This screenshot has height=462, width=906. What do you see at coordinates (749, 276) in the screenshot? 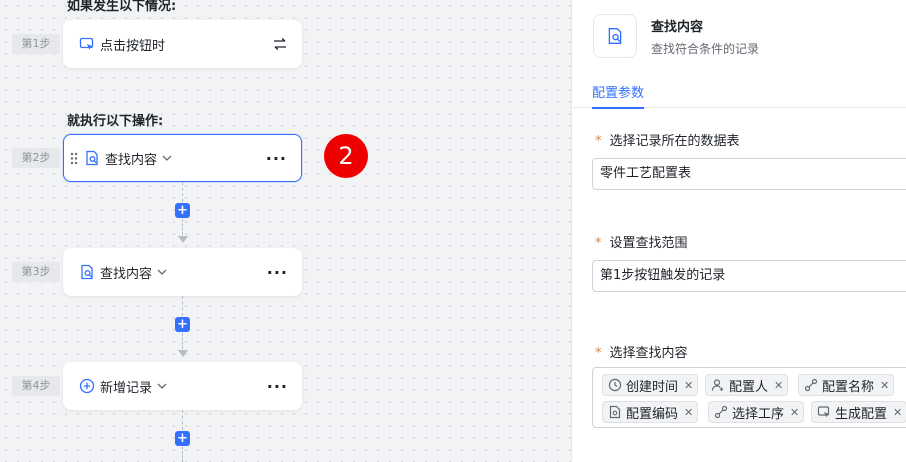
I see `range-select: 第1步按钮触发的记录` at bounding box center [749, 276].